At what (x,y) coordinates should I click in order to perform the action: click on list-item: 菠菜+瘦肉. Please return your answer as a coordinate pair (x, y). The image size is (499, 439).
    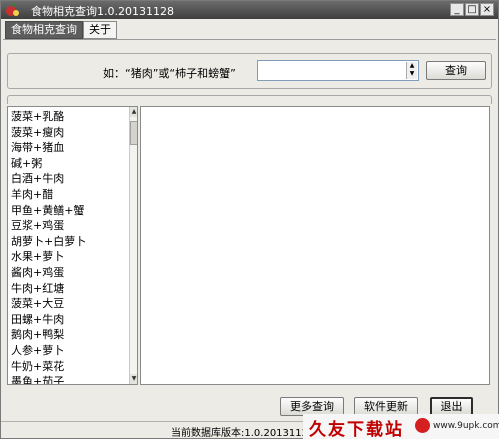
    Looking at the image, I should click on (37, 132).